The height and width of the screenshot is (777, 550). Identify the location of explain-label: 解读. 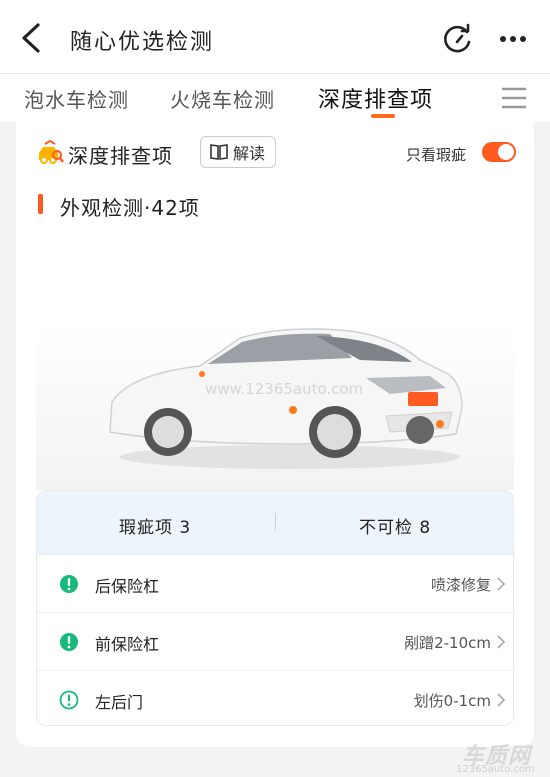
(249, 153).